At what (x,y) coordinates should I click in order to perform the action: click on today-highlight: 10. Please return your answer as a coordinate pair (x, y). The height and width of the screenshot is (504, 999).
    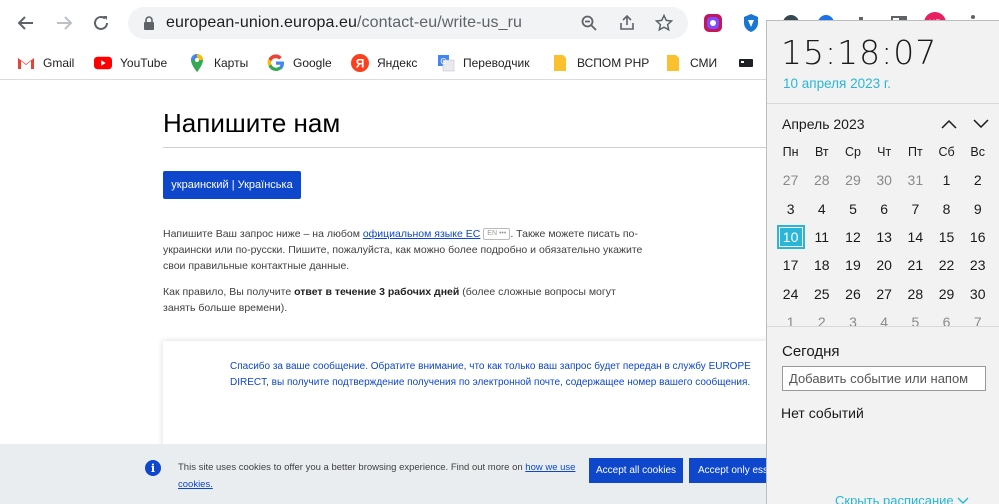
    Looking at the image, I should click on (790, 237).